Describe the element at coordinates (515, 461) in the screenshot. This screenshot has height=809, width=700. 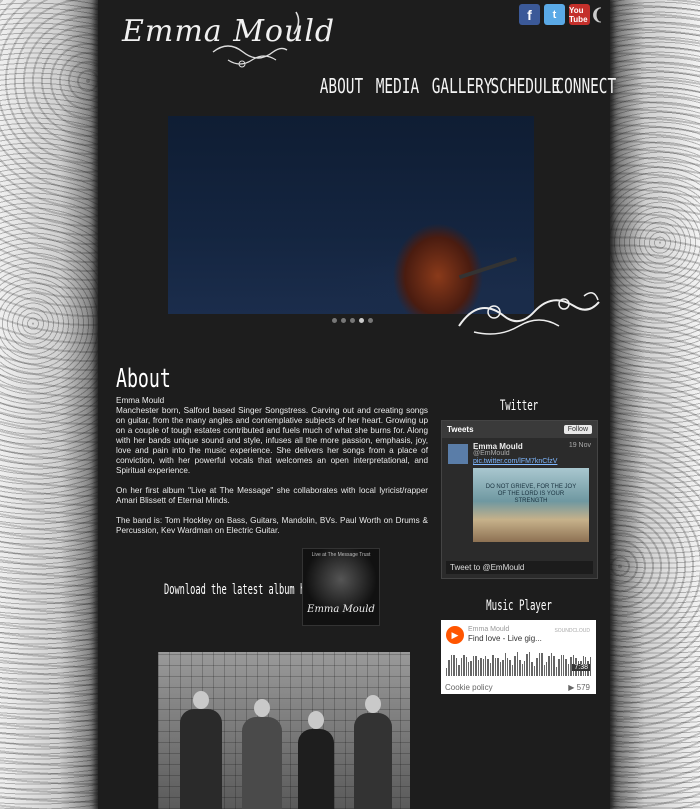
I see `tweet-link: pic.twitter.com/lFM7knCfzV` at that location.